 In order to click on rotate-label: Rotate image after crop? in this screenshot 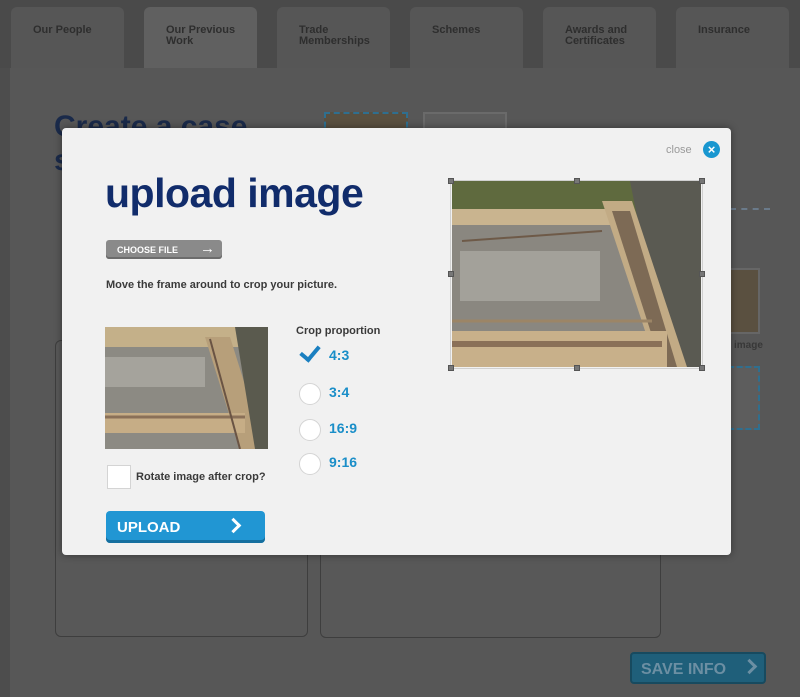, I will do `click(201, 477)`.